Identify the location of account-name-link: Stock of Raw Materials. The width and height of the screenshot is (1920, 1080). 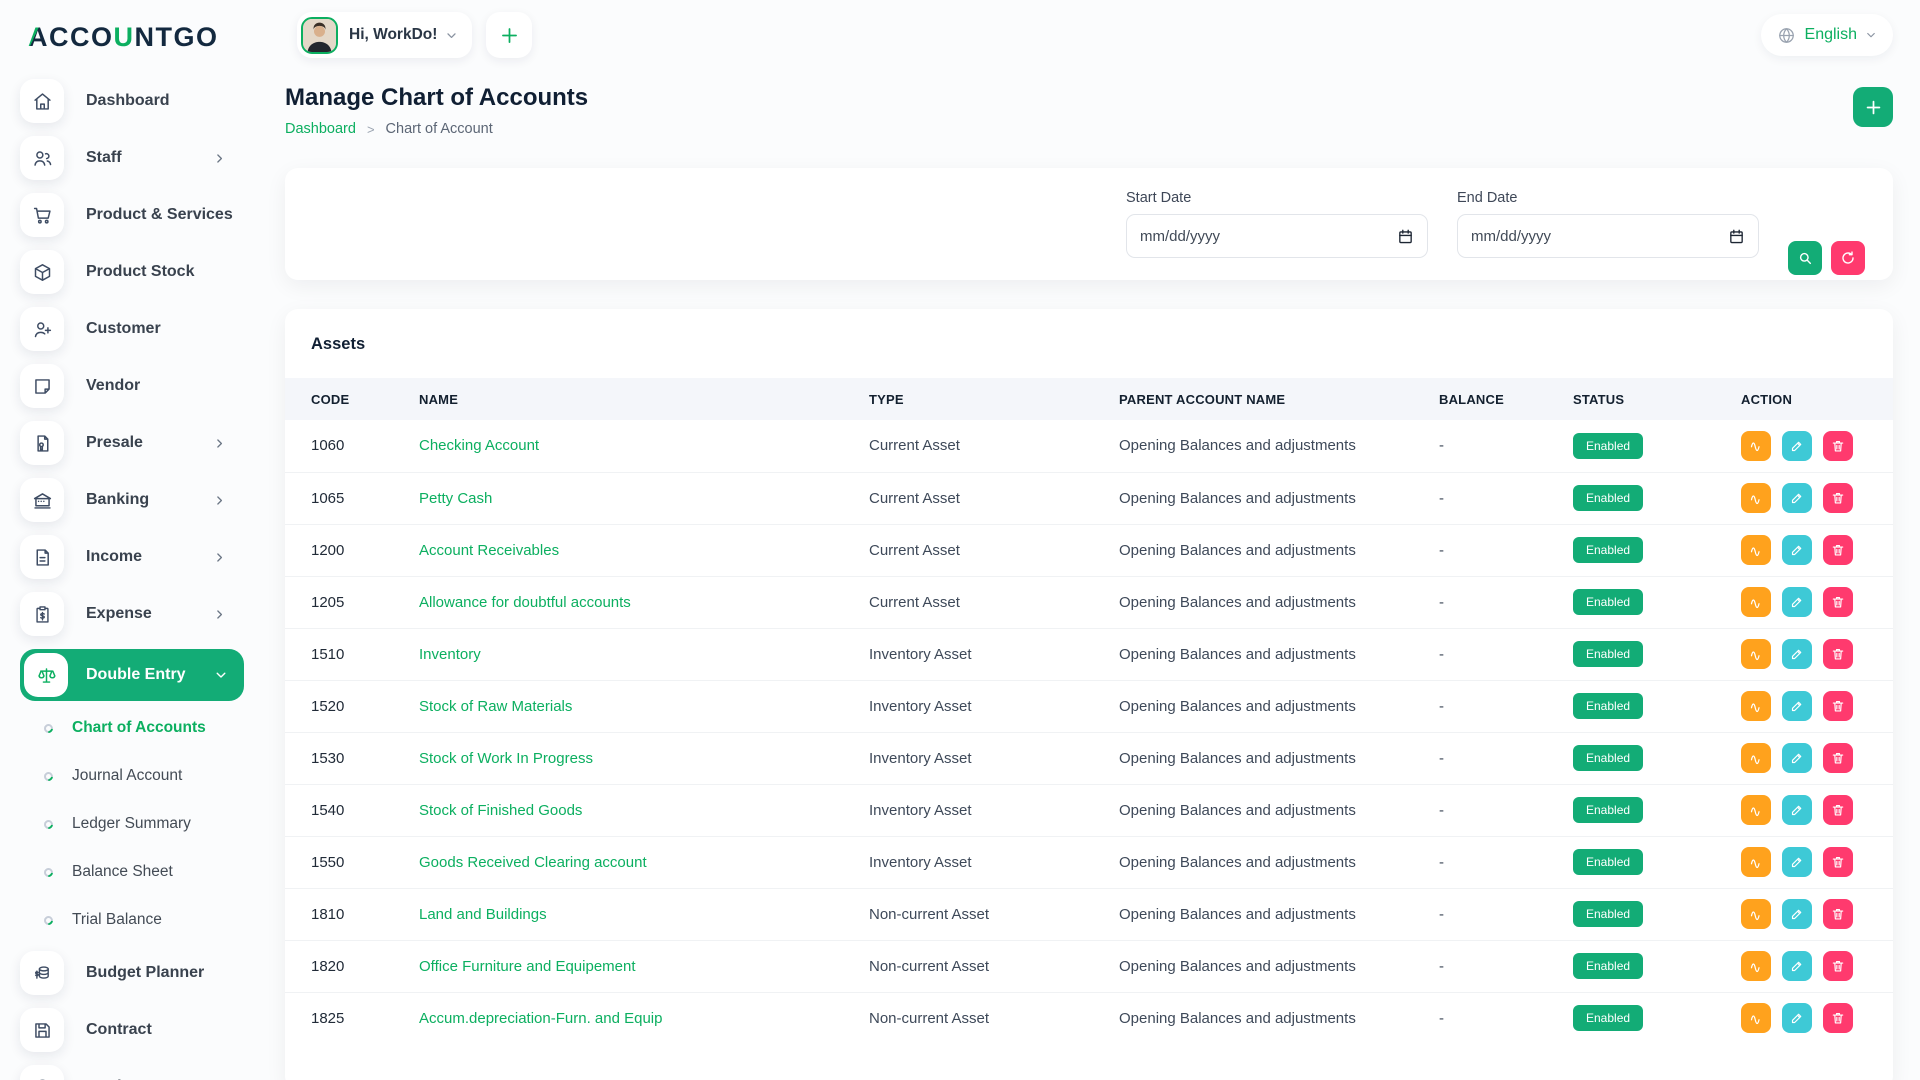
(495, 706).